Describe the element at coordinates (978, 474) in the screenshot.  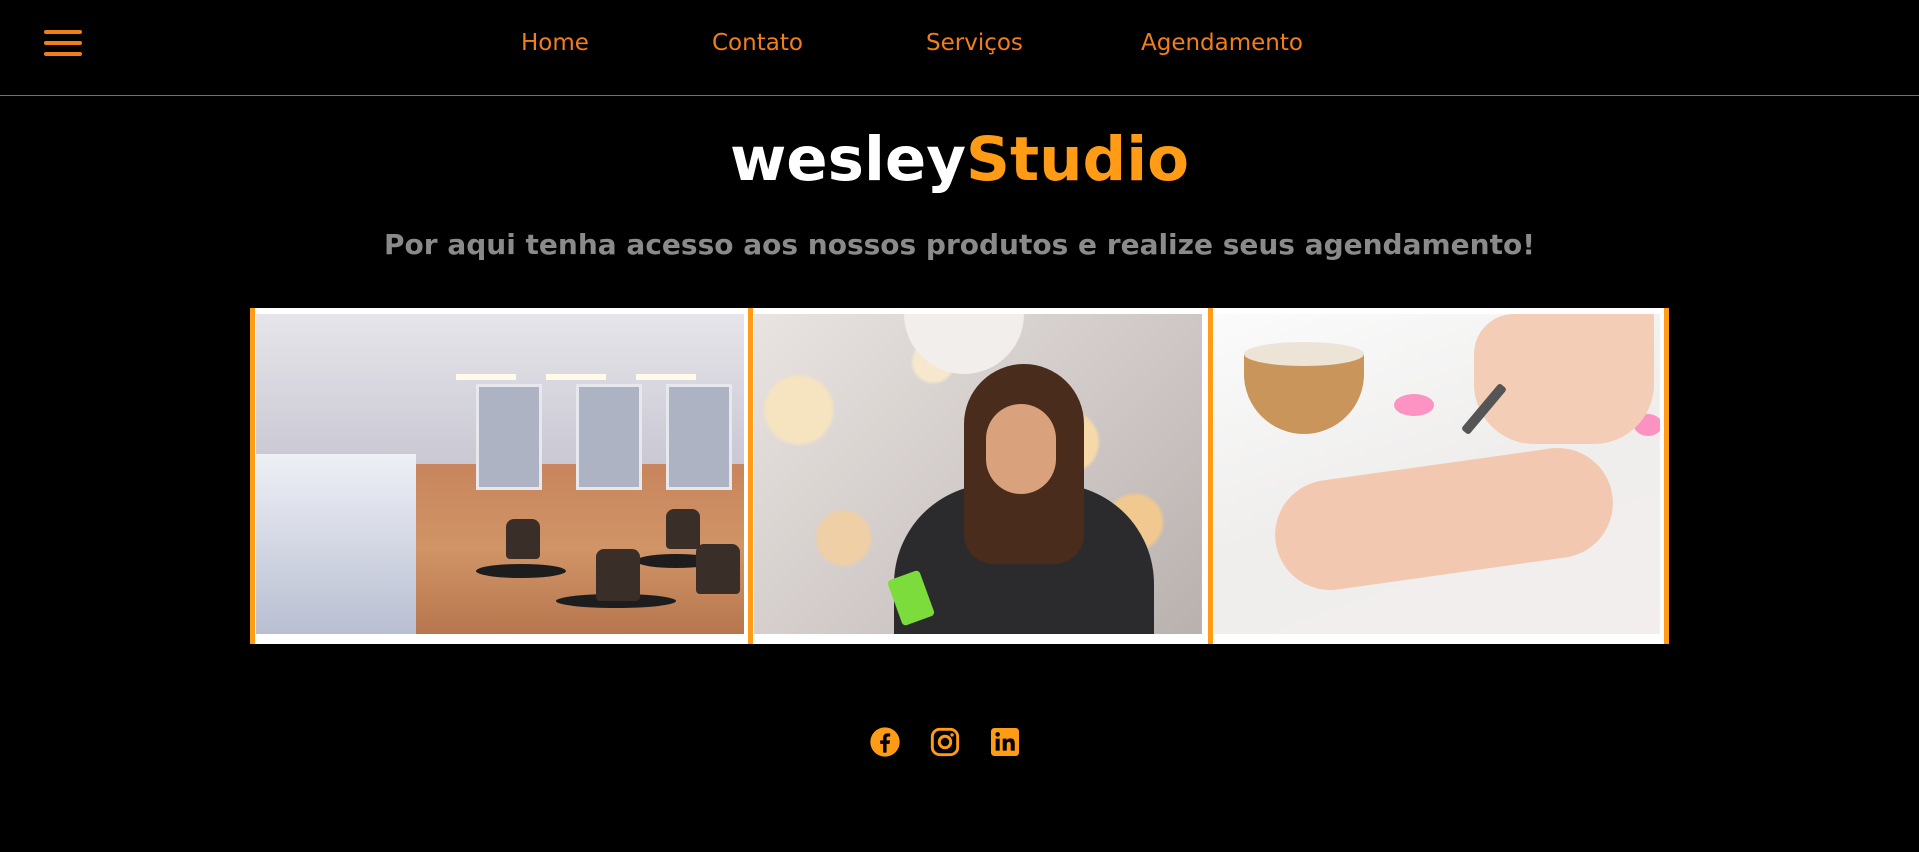
I see `hair-styling-photo` at that location.